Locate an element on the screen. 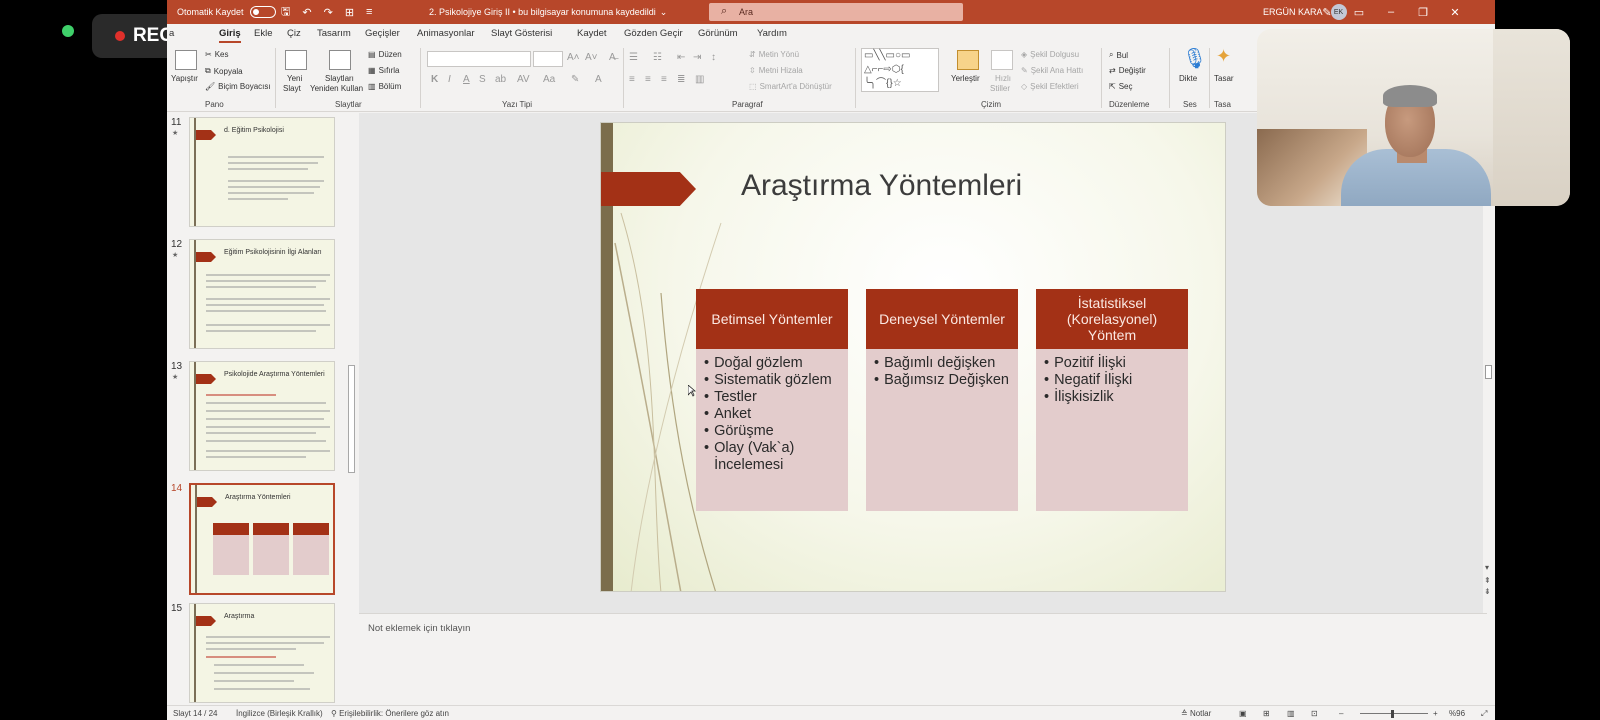 The image size is (1600, 720). font-color-icon: A is located at coordinates (598, 79).